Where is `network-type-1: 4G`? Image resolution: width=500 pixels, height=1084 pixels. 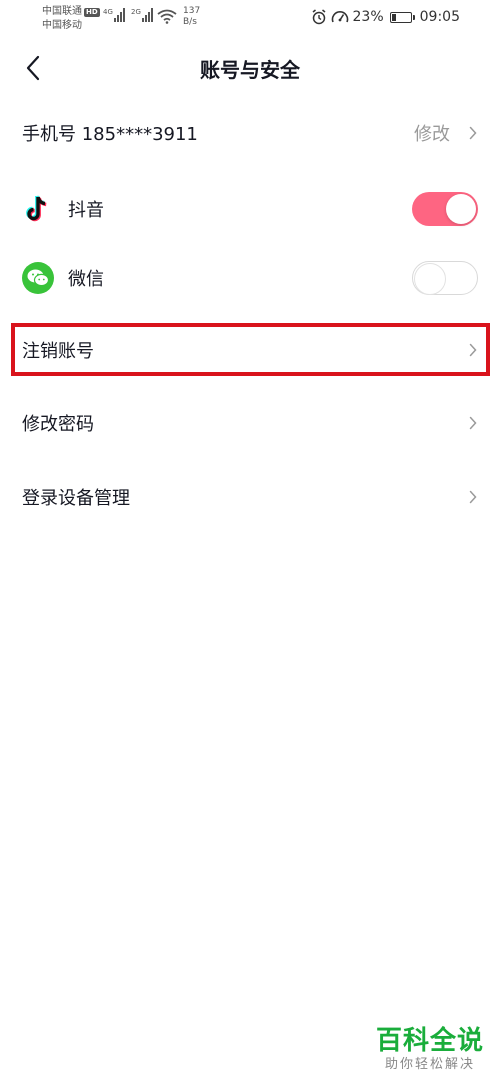
network-type-1: 4G is located at coordinates (108, 12).